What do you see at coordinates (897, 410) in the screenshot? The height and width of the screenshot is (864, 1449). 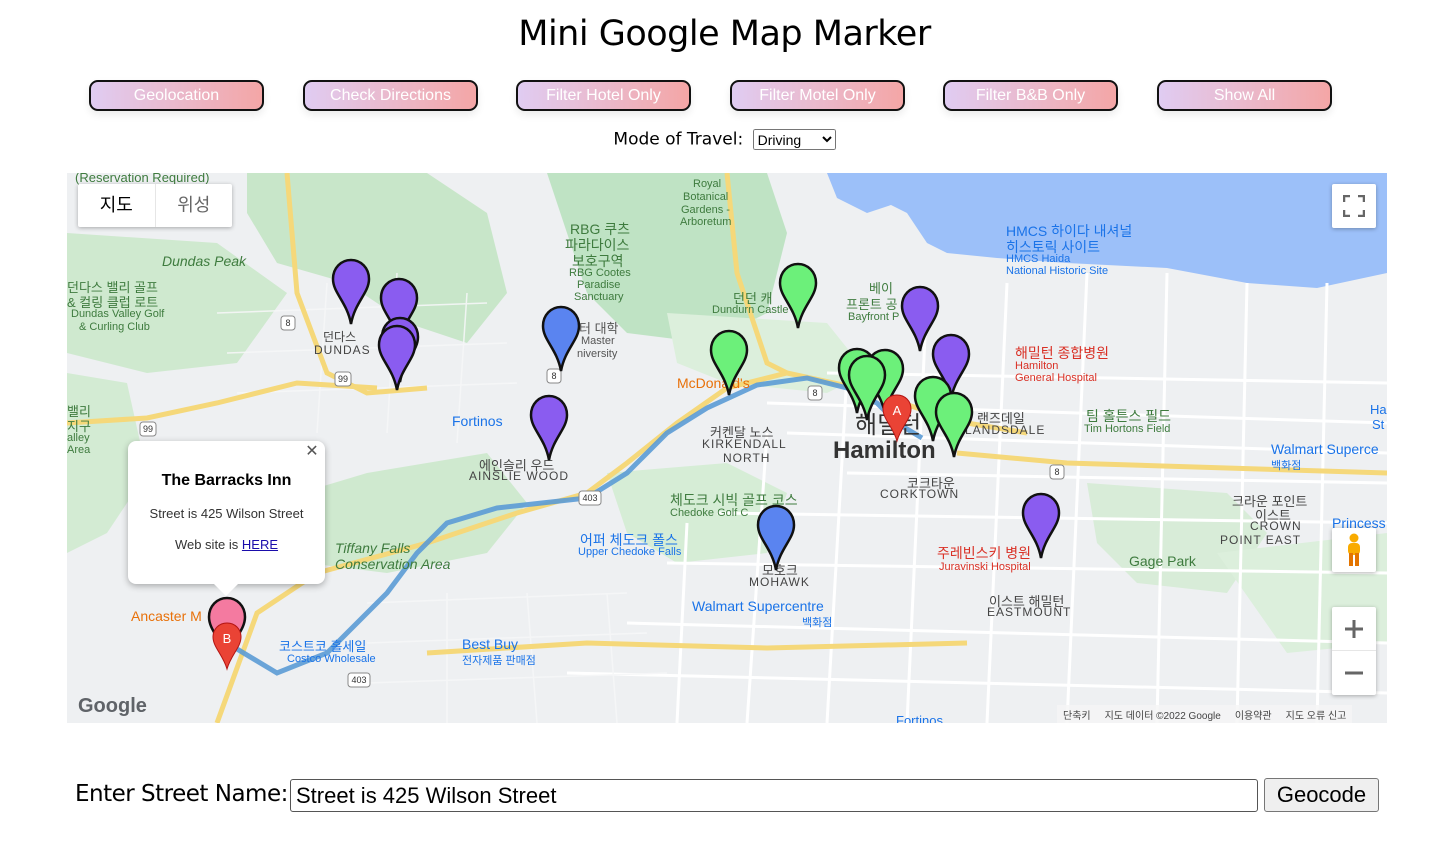 I see `route-marker-a-label: A` at bounding box center [897, 410].